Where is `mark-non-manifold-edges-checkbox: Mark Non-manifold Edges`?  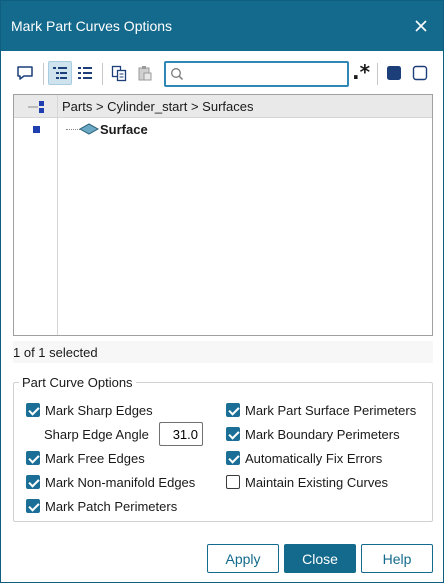 mark-non-manifold-edges-checkbox: Mark Non-manifold Edges is located at coordinates (110, 482).